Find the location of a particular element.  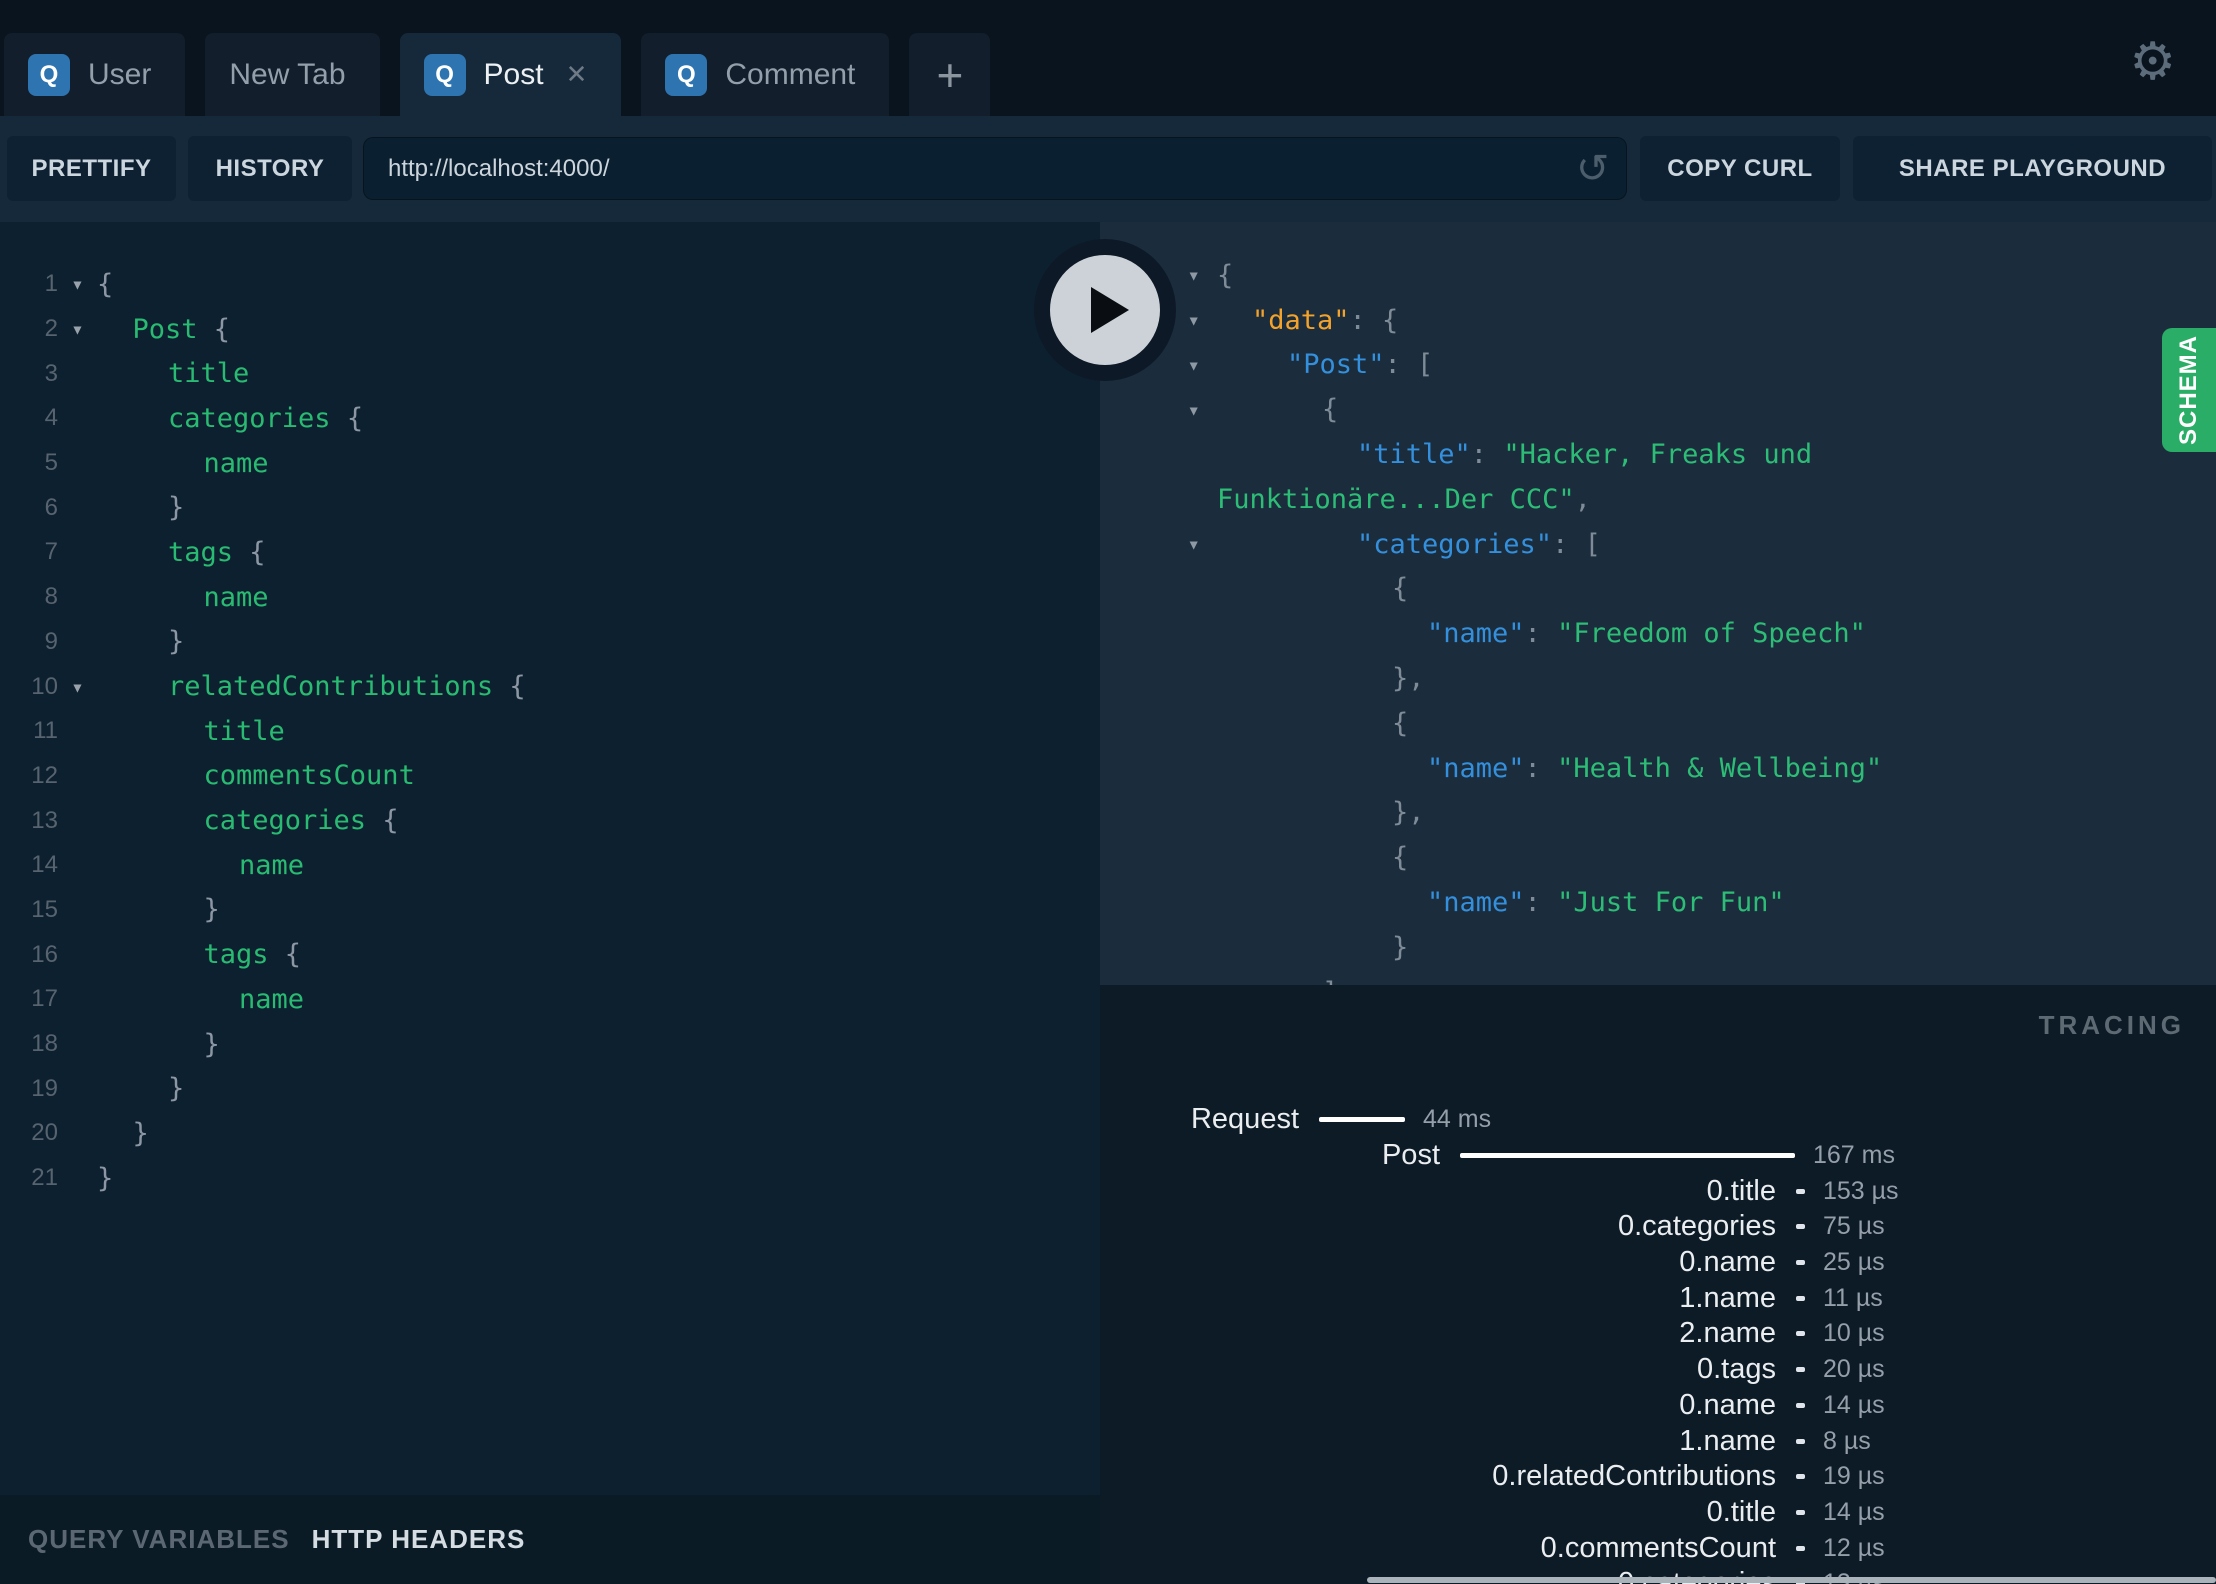

play-icon is located at coordinates (1110, 310).